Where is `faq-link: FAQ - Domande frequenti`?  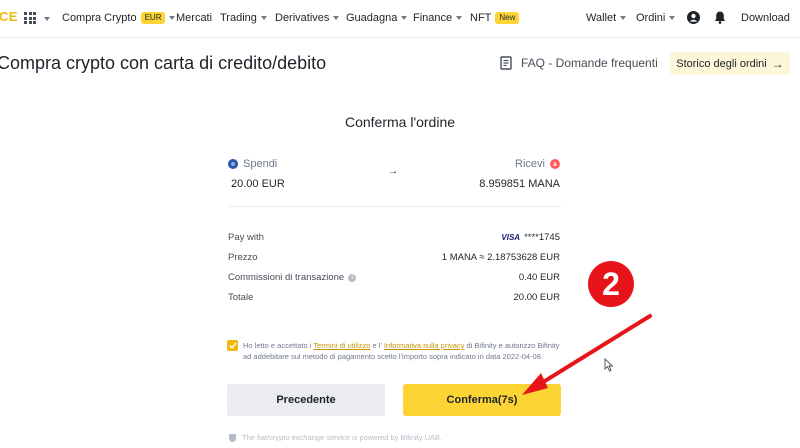
faq-link: FAQ - Domande frequenti is located at coordinates (579, 63).